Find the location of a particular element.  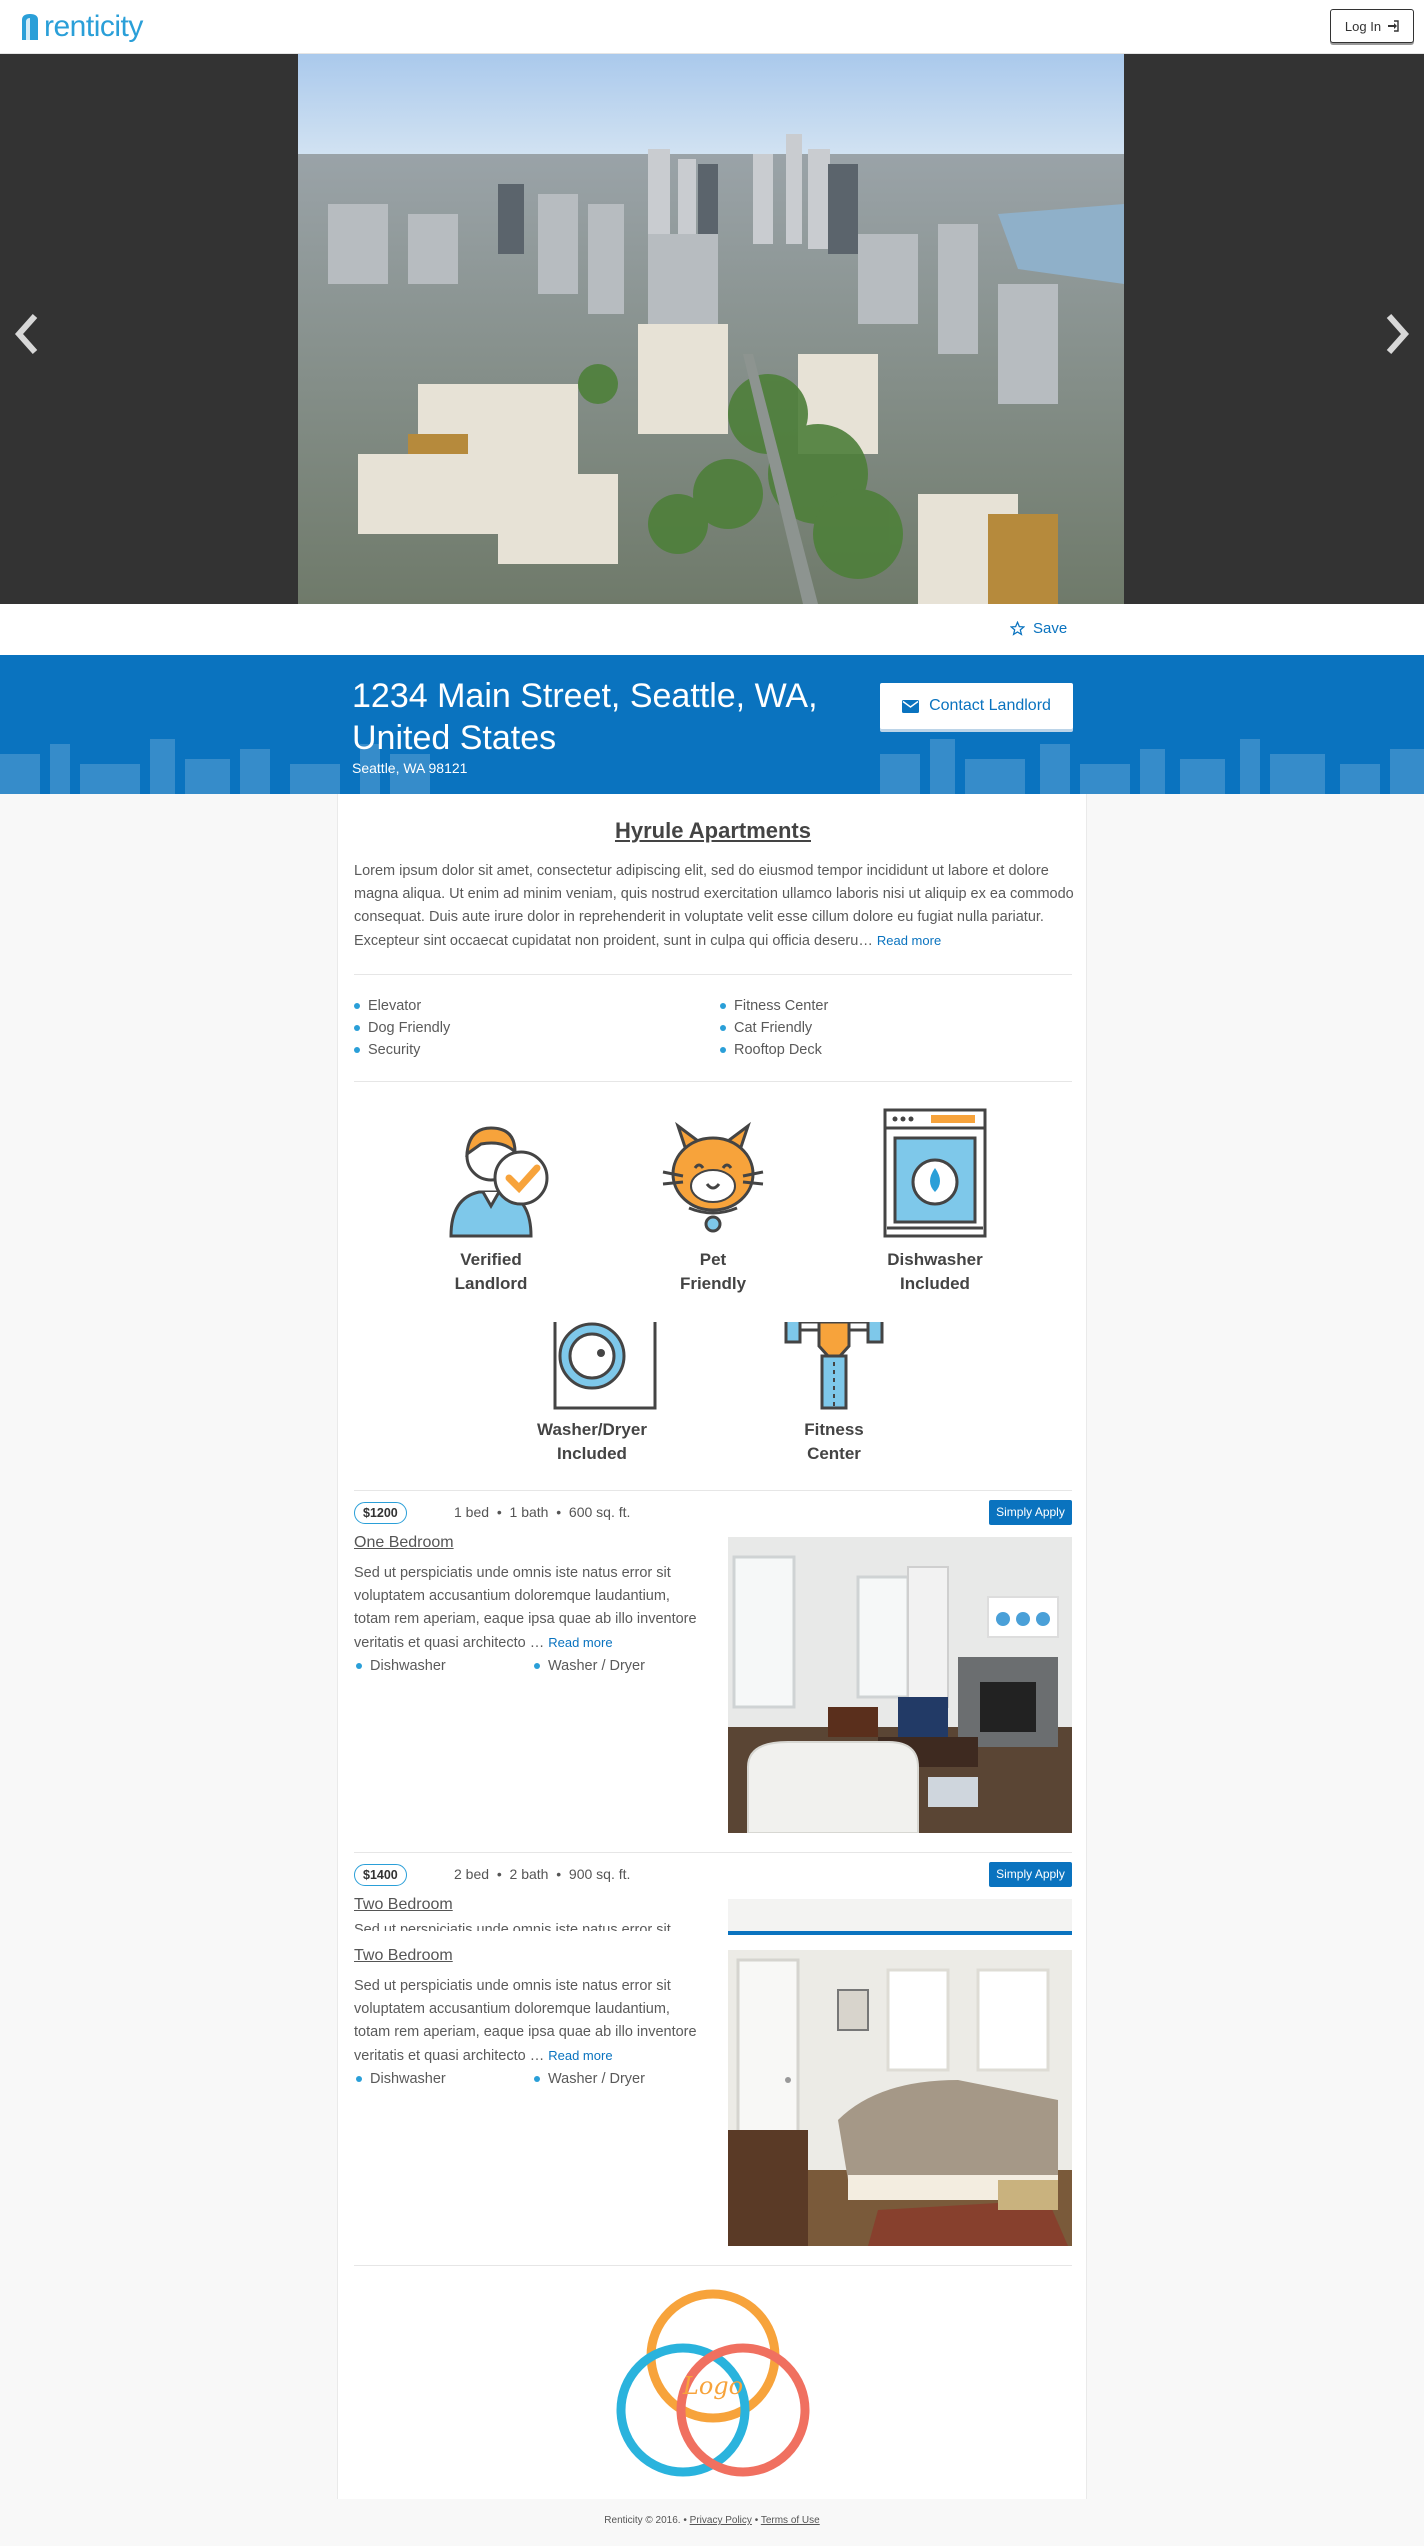

carousel-prev-button is located at coordinates (26, 334).